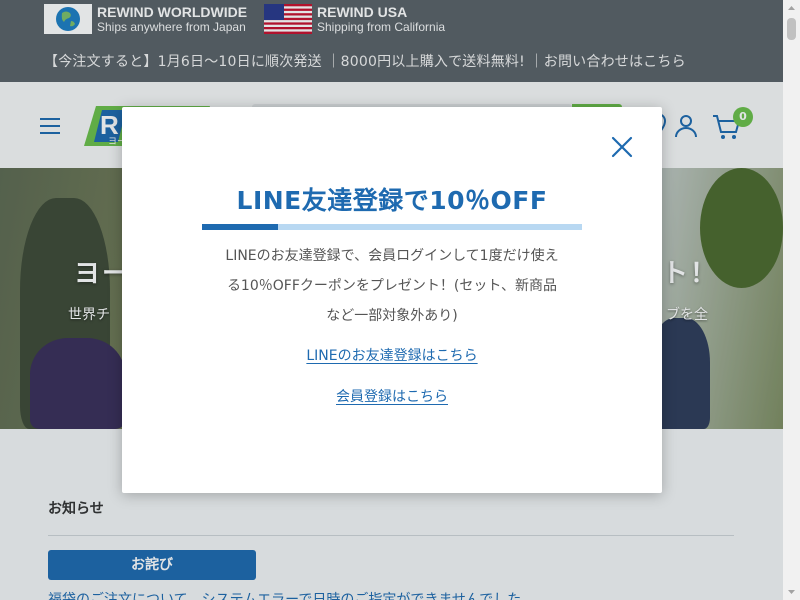 The width and height of the screenshot is (800, 600). What do you see at coordinates (791, 8) in the screenshot?
I see `scroll-up-icon` at bounding box center [791, 8].